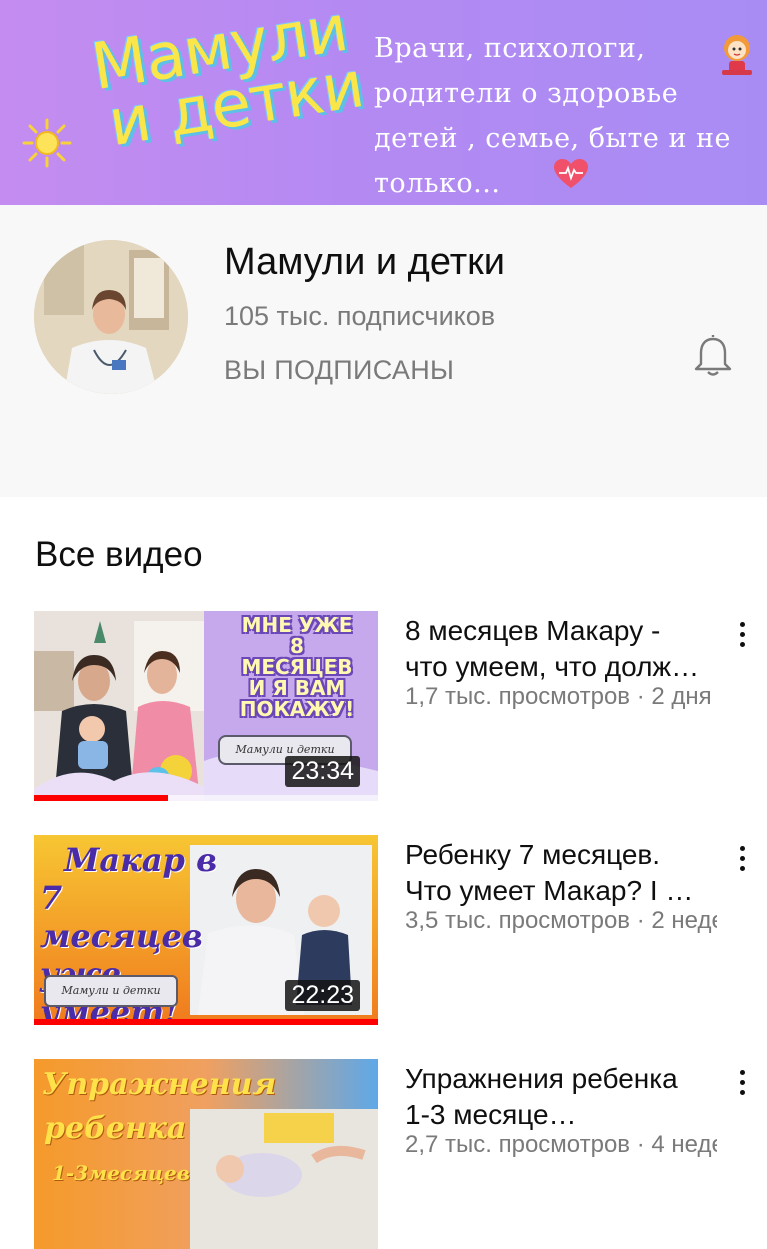 Image resolution: width=767 pixels, height=1249 pixels. Describe the element at coordinates (297, 709) in the screenshot. I see `thumb-line: ПОКАЖУ!` at that location.